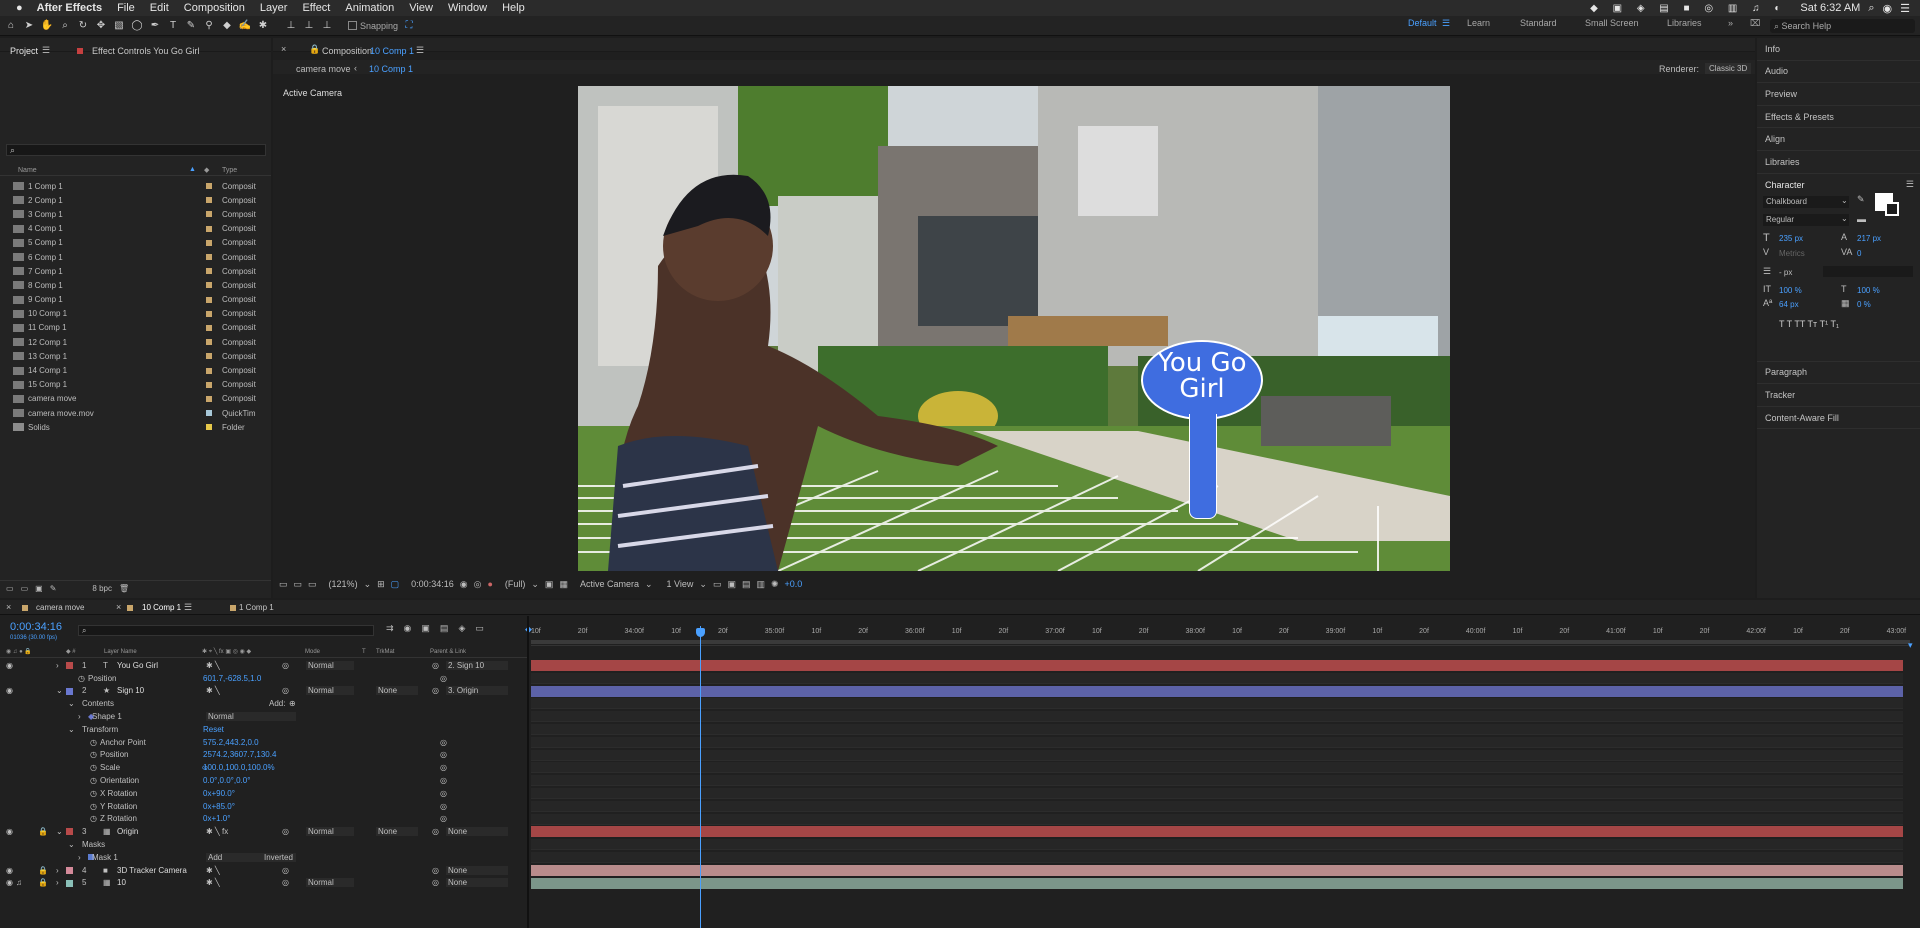  I want to click on project-item: 7 Comp 1 Composit, so click(135, 271).